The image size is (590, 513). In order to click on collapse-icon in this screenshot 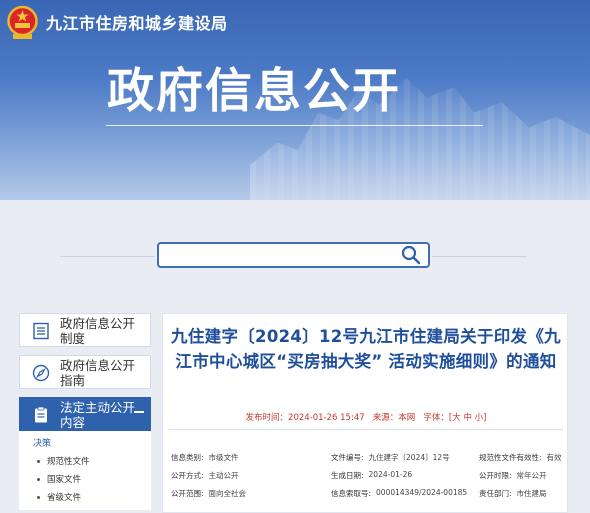, I will do `click(139, 412)`.